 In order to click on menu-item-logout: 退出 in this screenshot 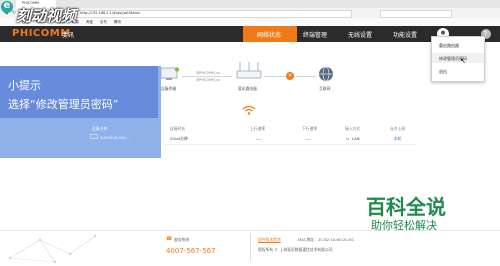, I will do `click(443, 72)`.